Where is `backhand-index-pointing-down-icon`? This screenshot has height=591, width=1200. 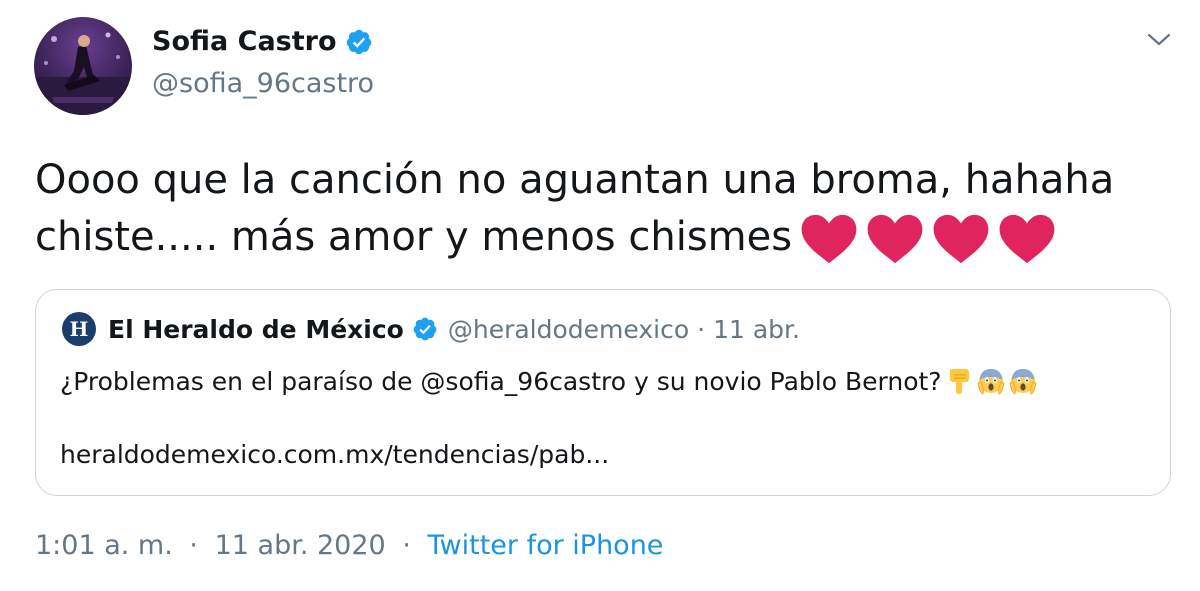
backhand-index-pointing-down-icon is located at coordinates (959, 381).